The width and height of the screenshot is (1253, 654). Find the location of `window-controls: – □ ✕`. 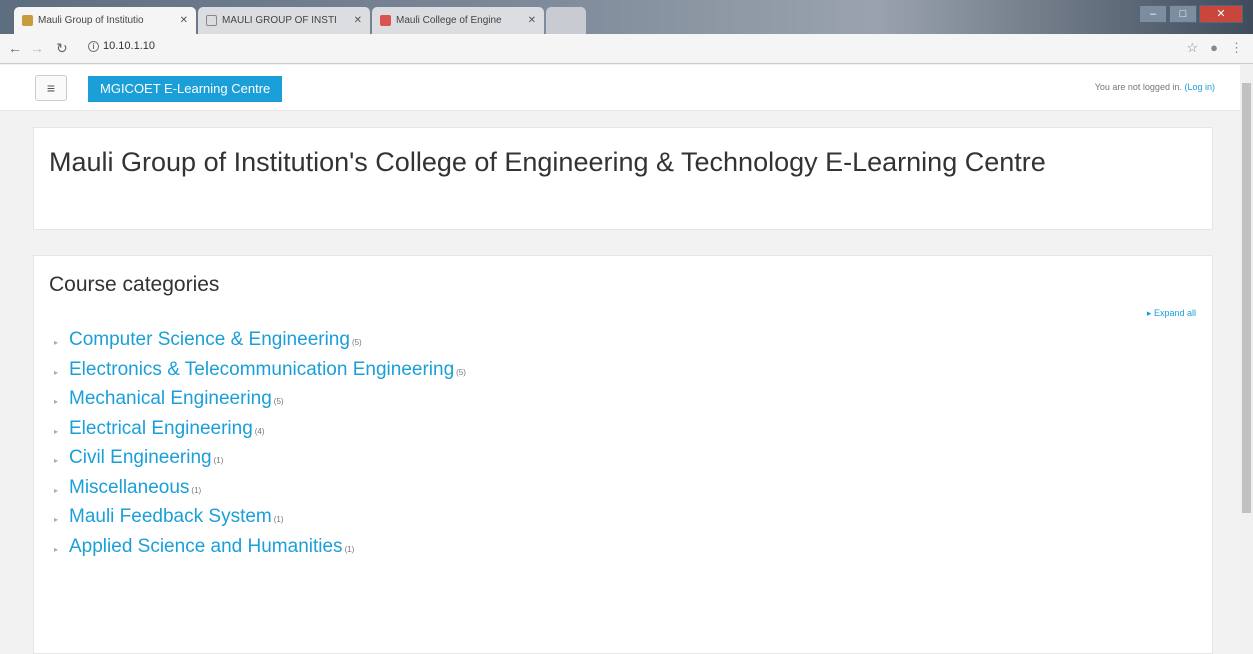

window-controls: – □ ✕ is located at coordinates (1191, 14).